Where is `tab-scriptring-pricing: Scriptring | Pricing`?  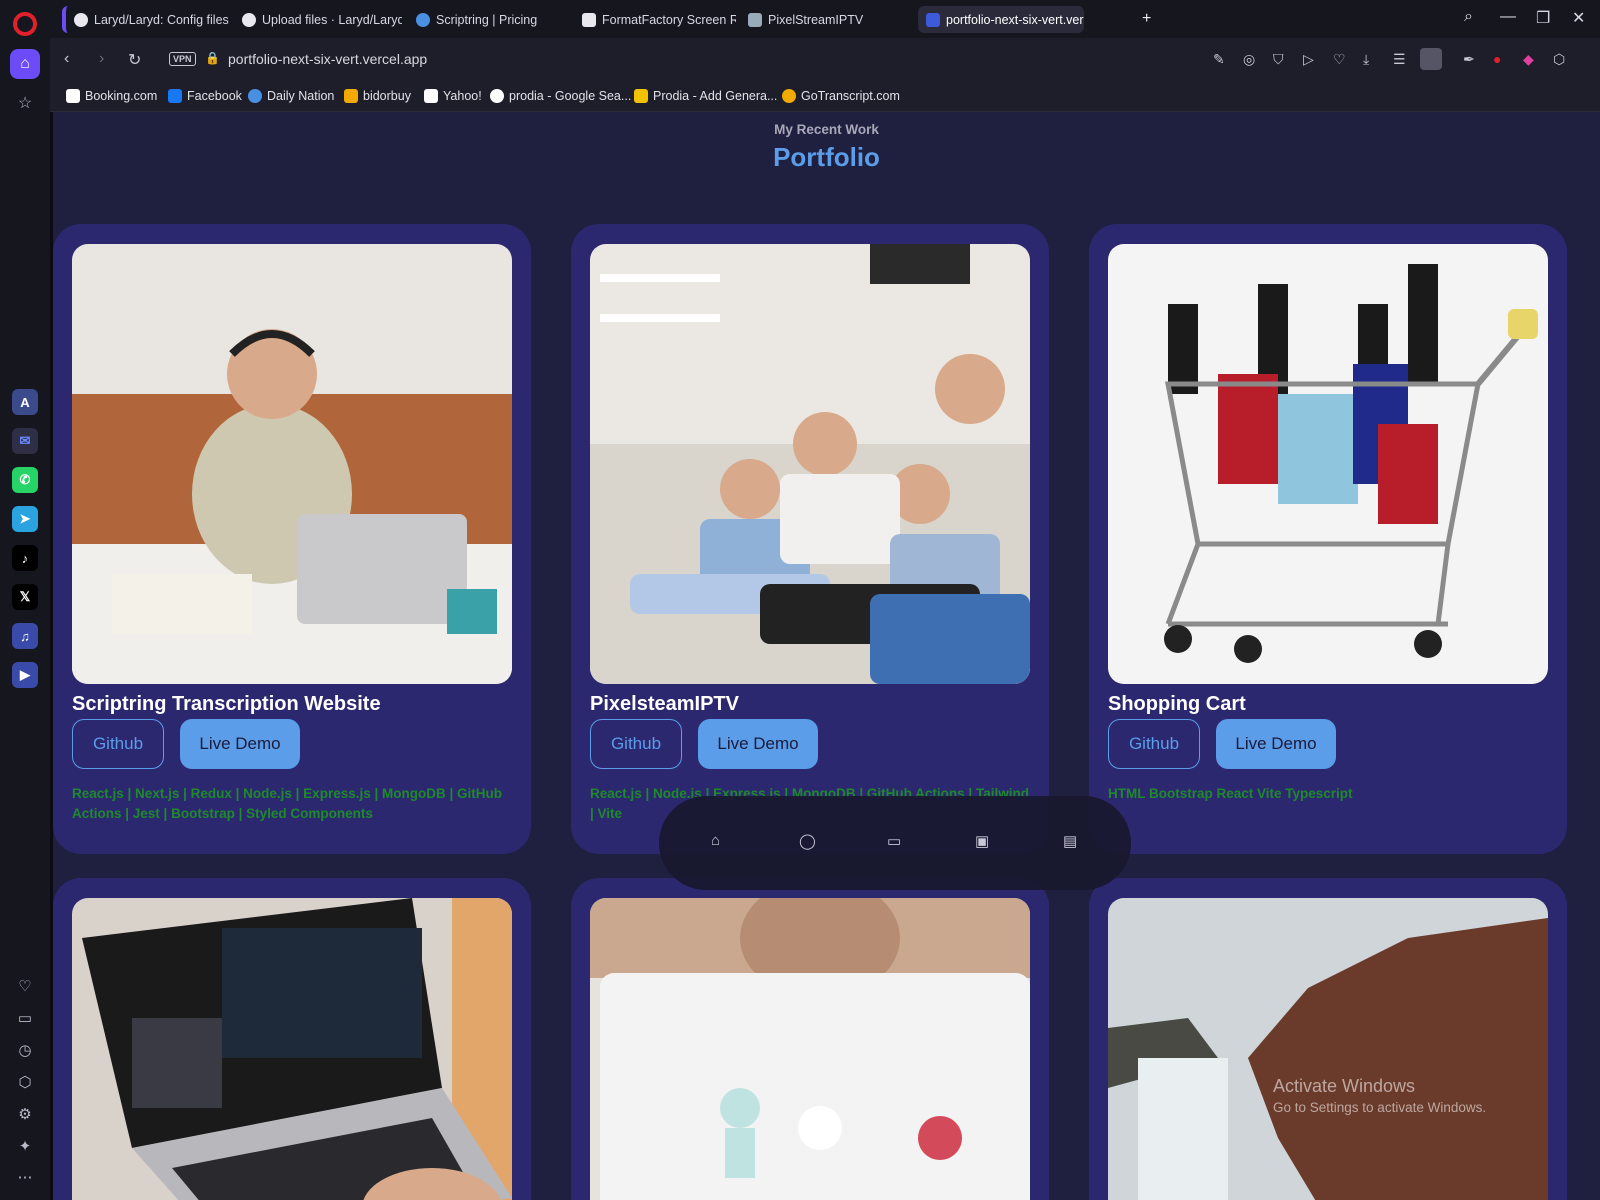
tab-scriptring-pricing: Scriptring | Pricing is located at coordinates (488, 19).